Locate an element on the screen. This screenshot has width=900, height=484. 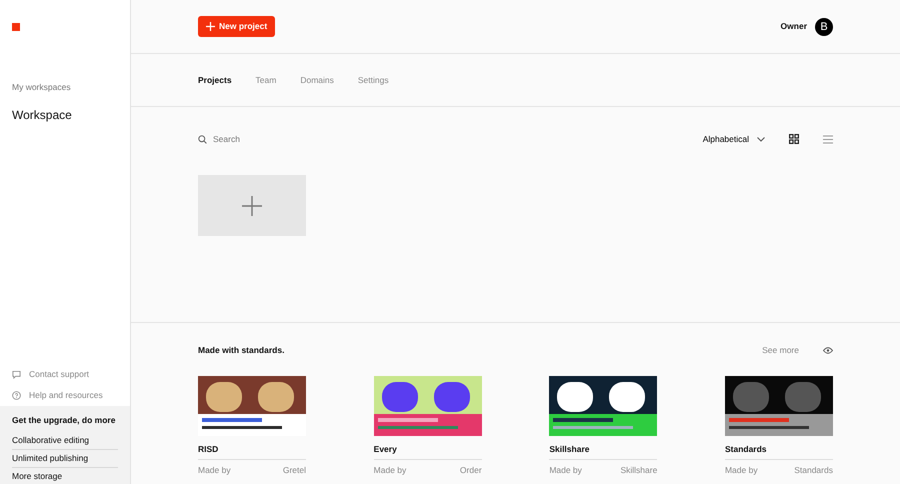
upgrade-feature: Unlimited publishing is located at coordinates (65, 459).